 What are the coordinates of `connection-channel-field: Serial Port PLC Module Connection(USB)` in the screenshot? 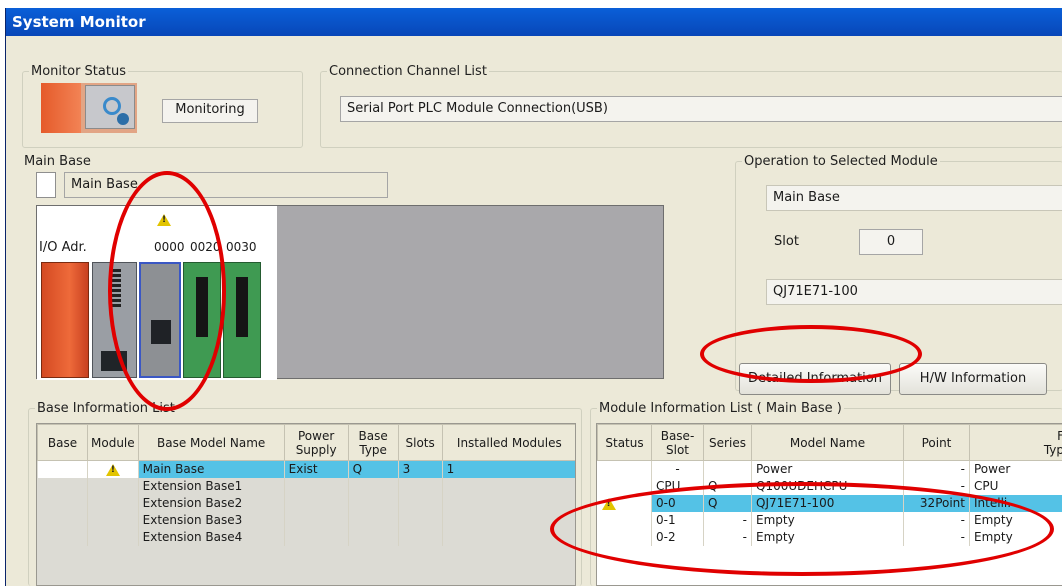 It's located at (701, 109).